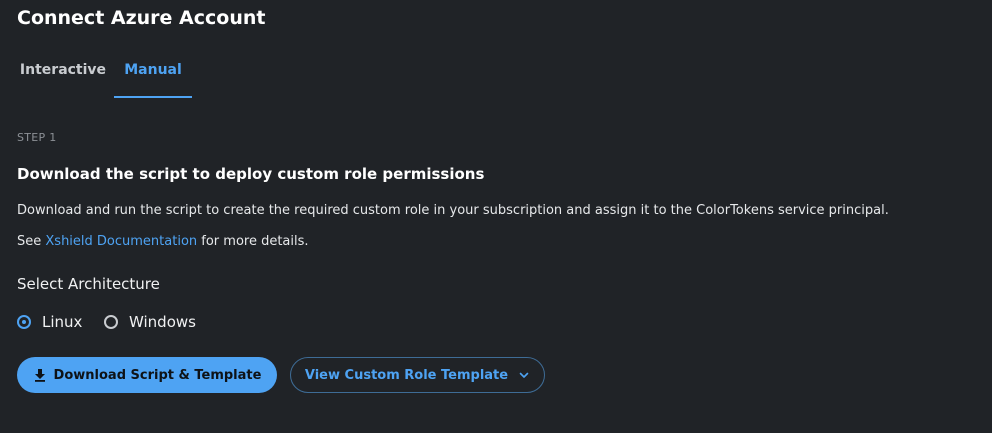 This screenshot has height=433, width=992. What do you see at coordinates (141, 18) in the screenshot?
I see `dialog-title: Connect Azure Account` at bounding box center [141, 18].